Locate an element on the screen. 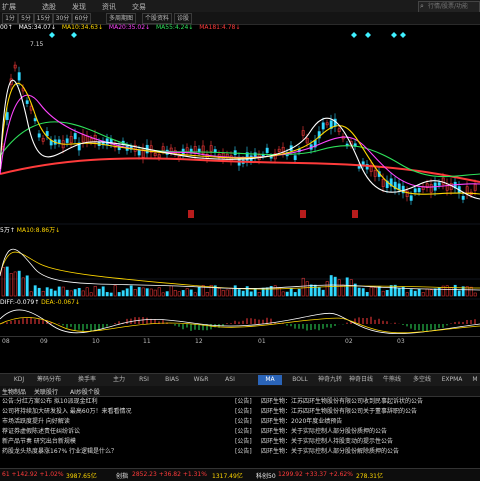 This screenshot has height=481, width=480. tab-long-short: 多空线 is located at coordinates (422, 380).